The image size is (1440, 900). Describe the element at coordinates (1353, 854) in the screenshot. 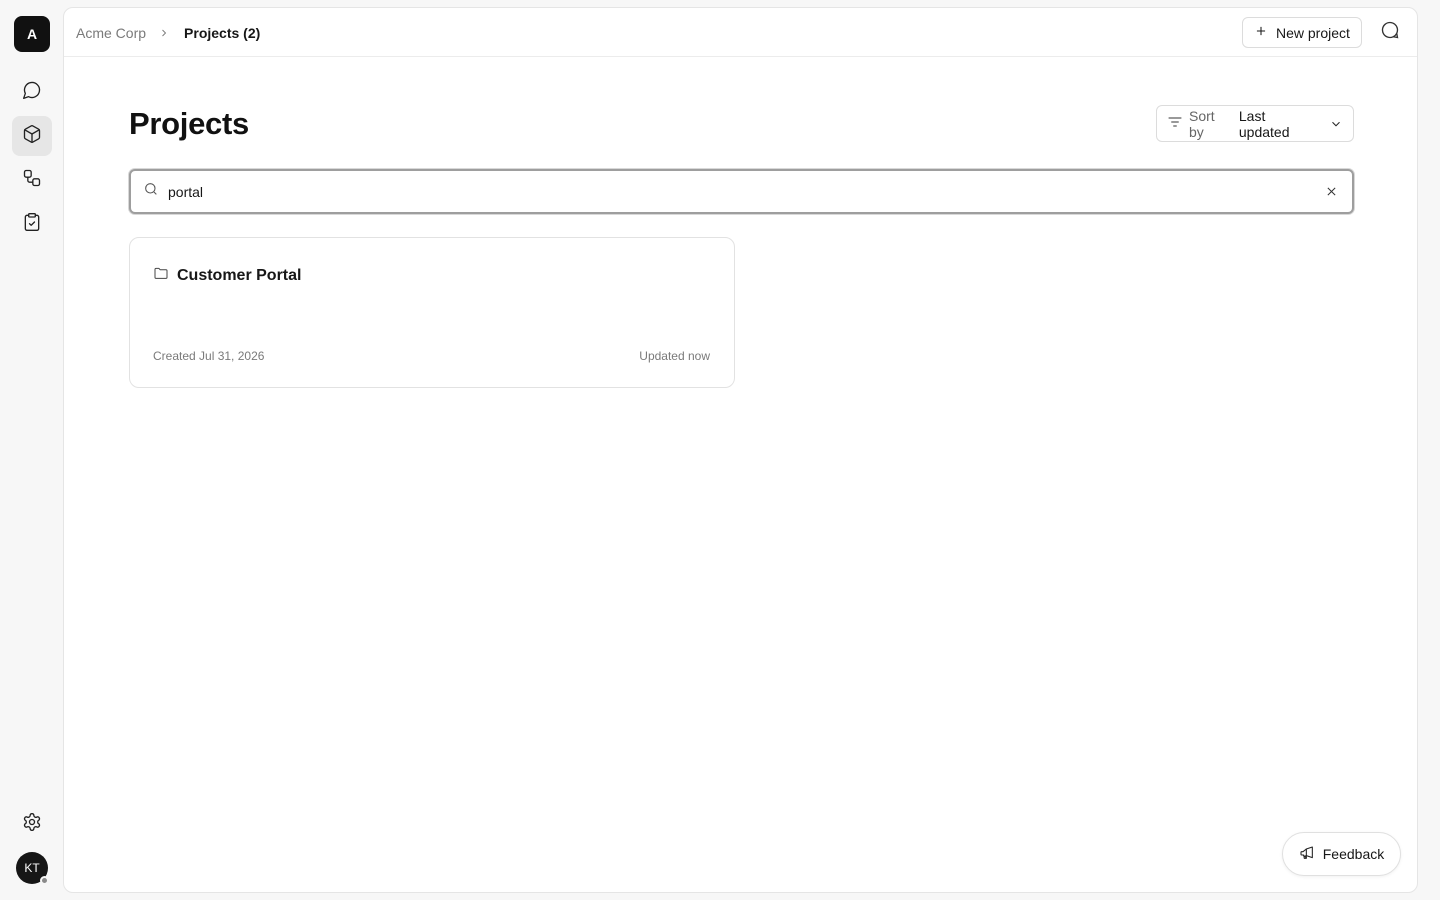

I see `feedback-label: Feedback` at that location.